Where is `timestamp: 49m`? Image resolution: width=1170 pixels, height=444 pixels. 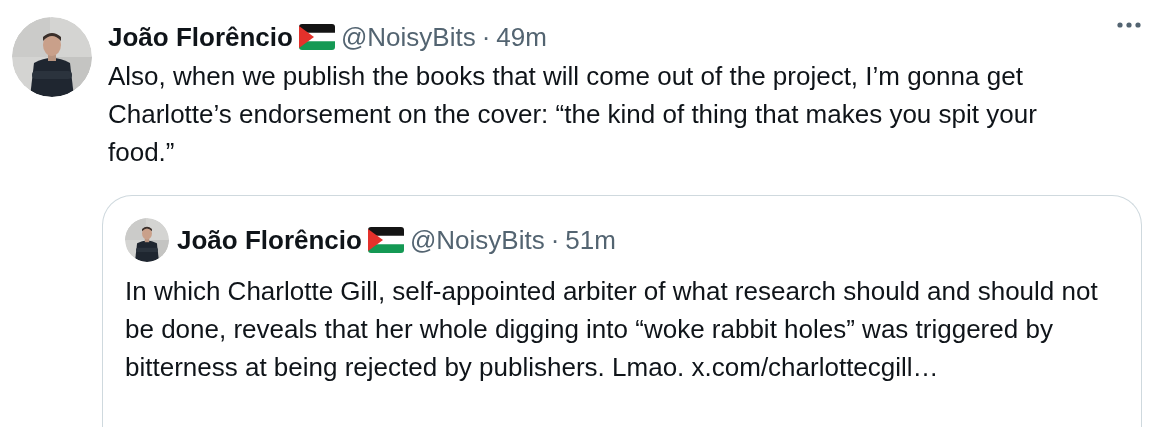
timestamp: 49m is located at coordinates (521, 37).